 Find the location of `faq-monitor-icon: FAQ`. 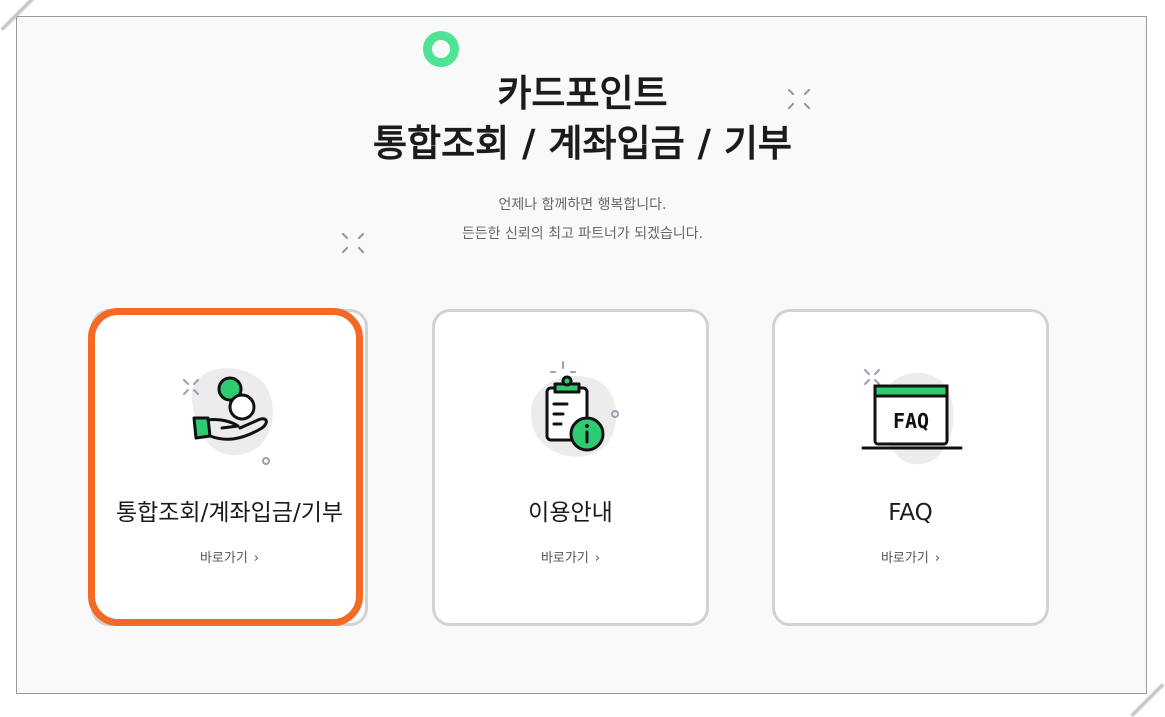

faq-monitor-icon: FAQ is located at coordinates (912, 417).